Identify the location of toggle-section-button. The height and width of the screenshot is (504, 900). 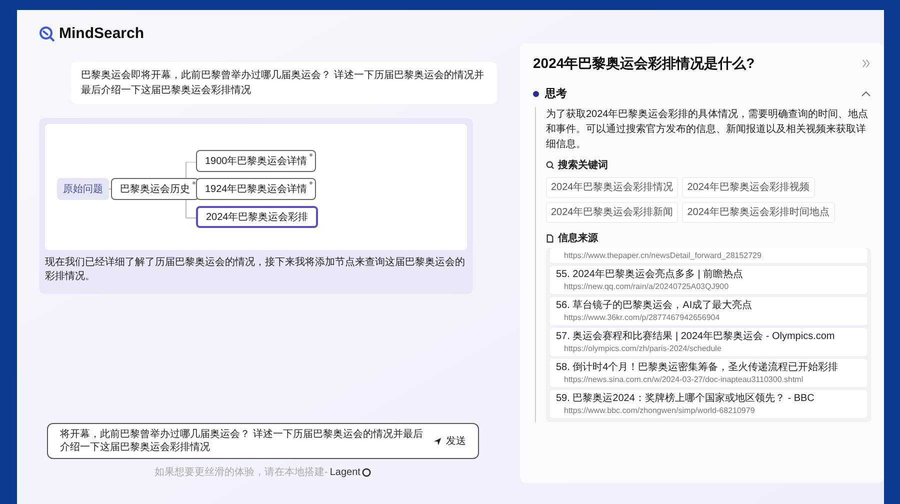
(866, 94).